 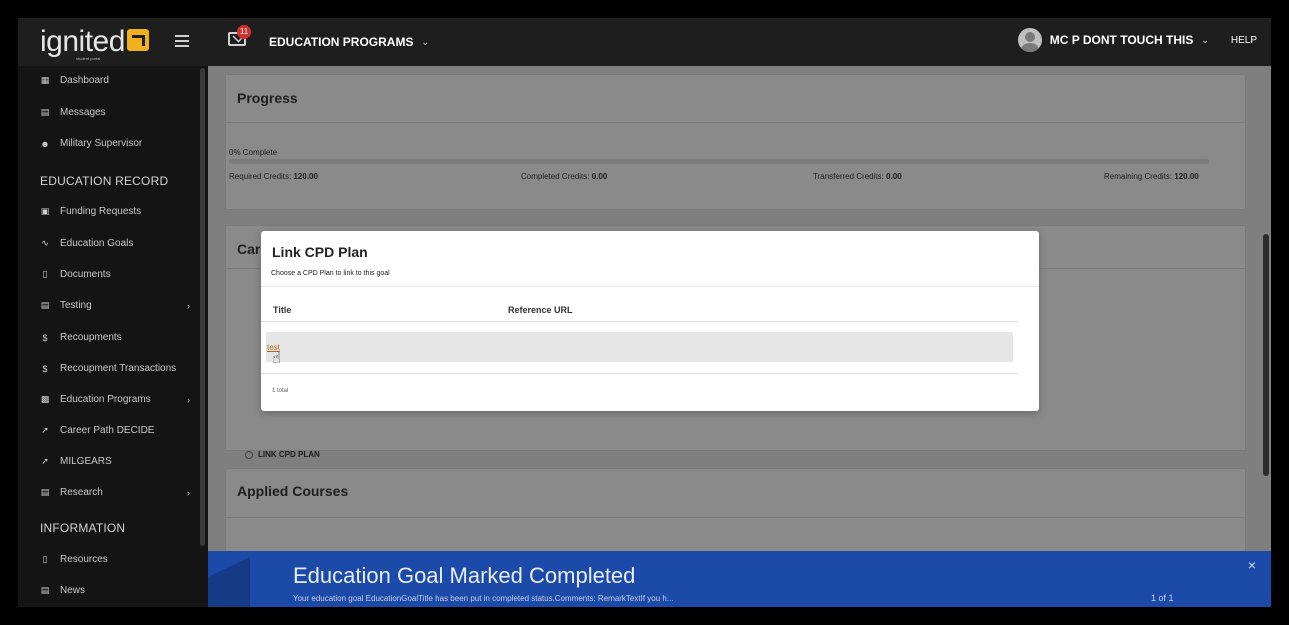 I want to click on brand-logo: ignited student portal, so click(x=113, y=42).